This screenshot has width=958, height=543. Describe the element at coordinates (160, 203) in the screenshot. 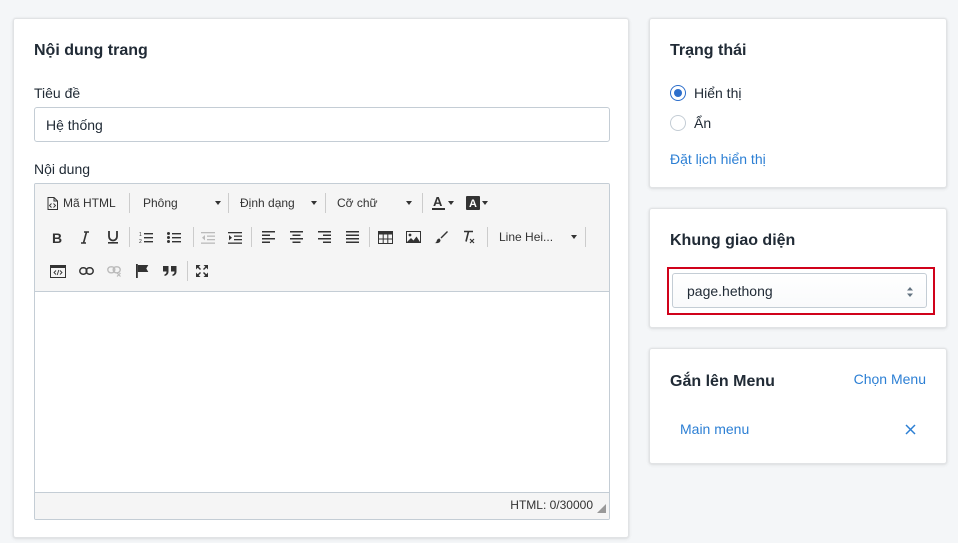

I see `font-dropdown-label: Phông` at that location.